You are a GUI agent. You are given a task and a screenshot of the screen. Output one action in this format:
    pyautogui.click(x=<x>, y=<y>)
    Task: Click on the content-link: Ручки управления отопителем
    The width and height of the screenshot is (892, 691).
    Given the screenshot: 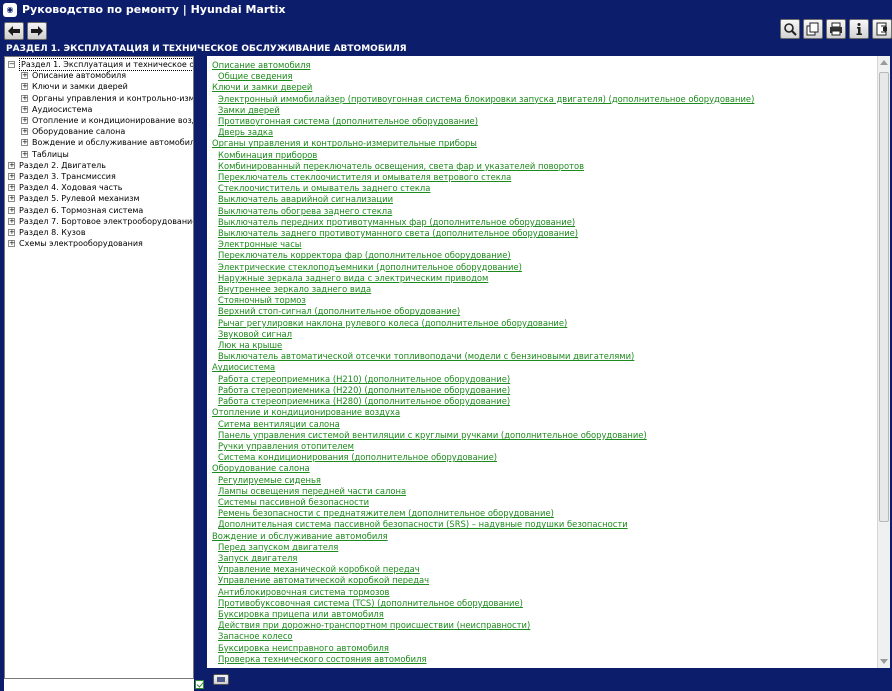 What is the action you would take?
    pyautogui.click(x=483, y=446)
    